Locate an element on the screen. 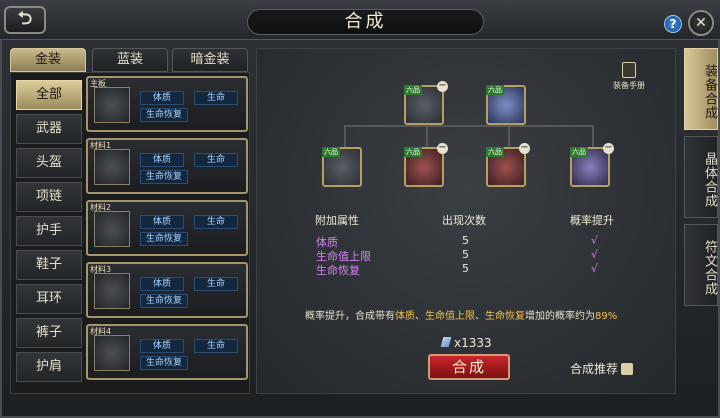 The width and height of the screenshot is (720, 418). slot-material-2: 材料2 体质 生命 生命恢复 is located at coordinates (167, 228).